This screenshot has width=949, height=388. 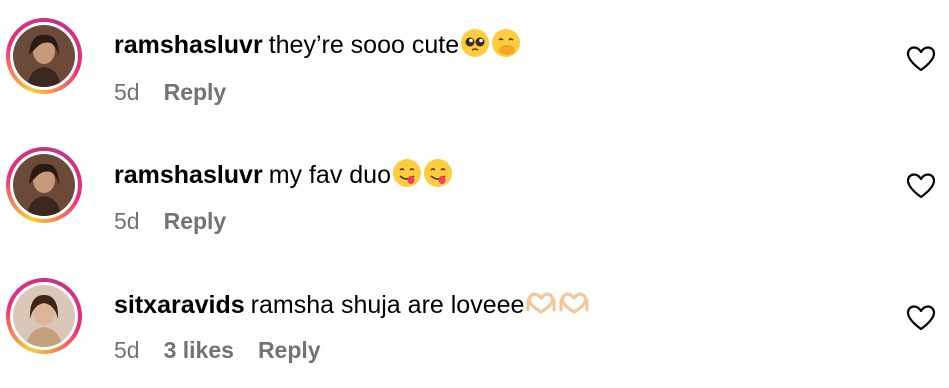 I want to click on comment-meta: 5d 3 likes Reply, so click(x=217, y=350).